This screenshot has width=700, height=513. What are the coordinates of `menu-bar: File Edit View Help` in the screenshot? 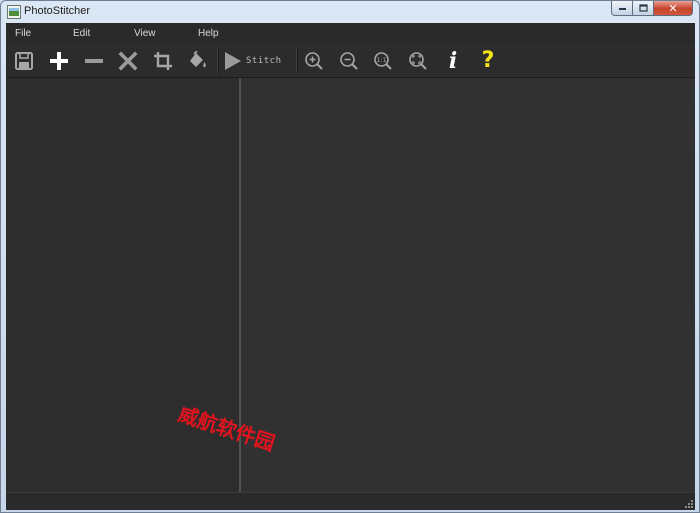 It's located at (350, 34).